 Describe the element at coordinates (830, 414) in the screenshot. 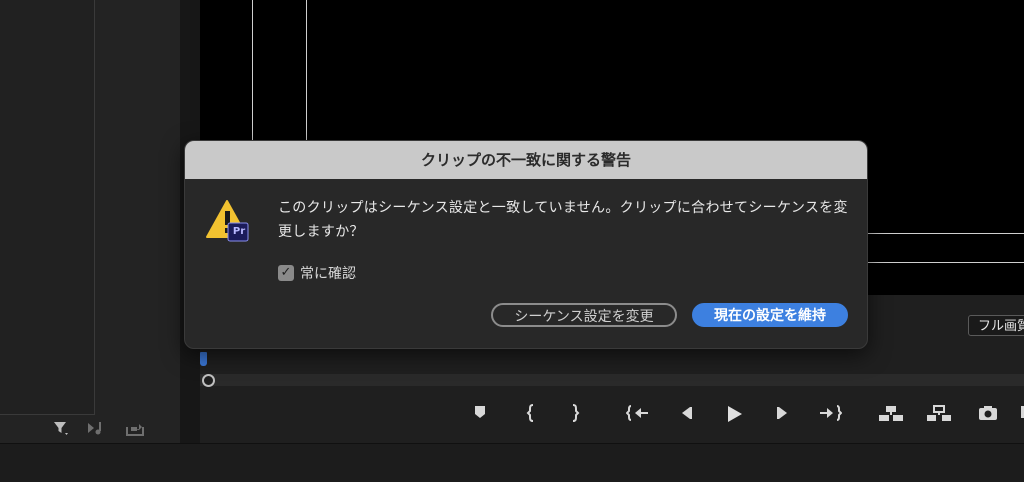

I see `go-to-out-icon` at that location.